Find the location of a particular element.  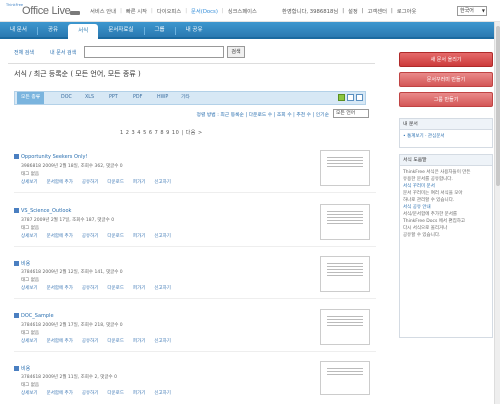

help-line: 서식/문서함에 추가한 문서를 is located at coordinates (430, 214).